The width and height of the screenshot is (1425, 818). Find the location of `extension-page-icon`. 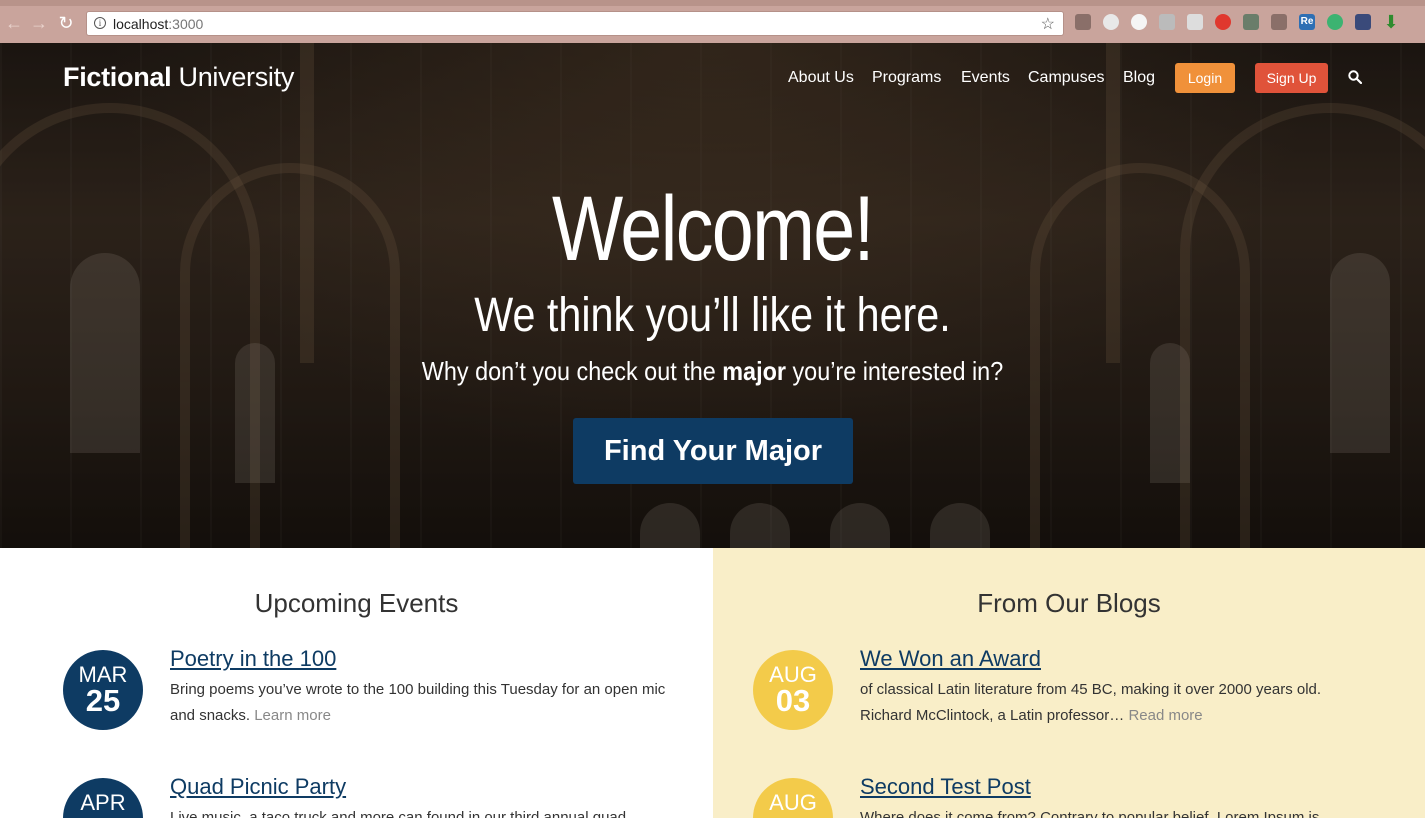

extension-page-icon is located at coordinates (1195, 22).